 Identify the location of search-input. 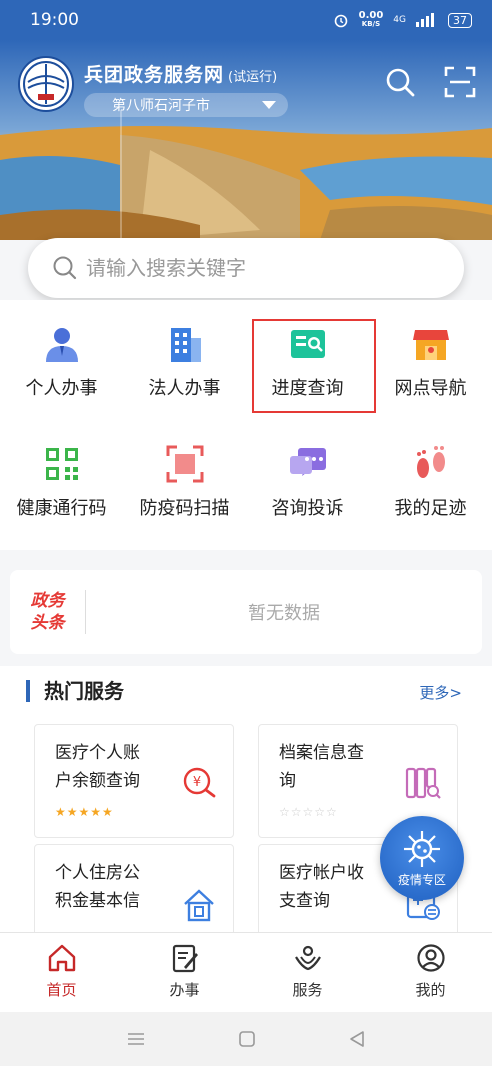
(266, 268).